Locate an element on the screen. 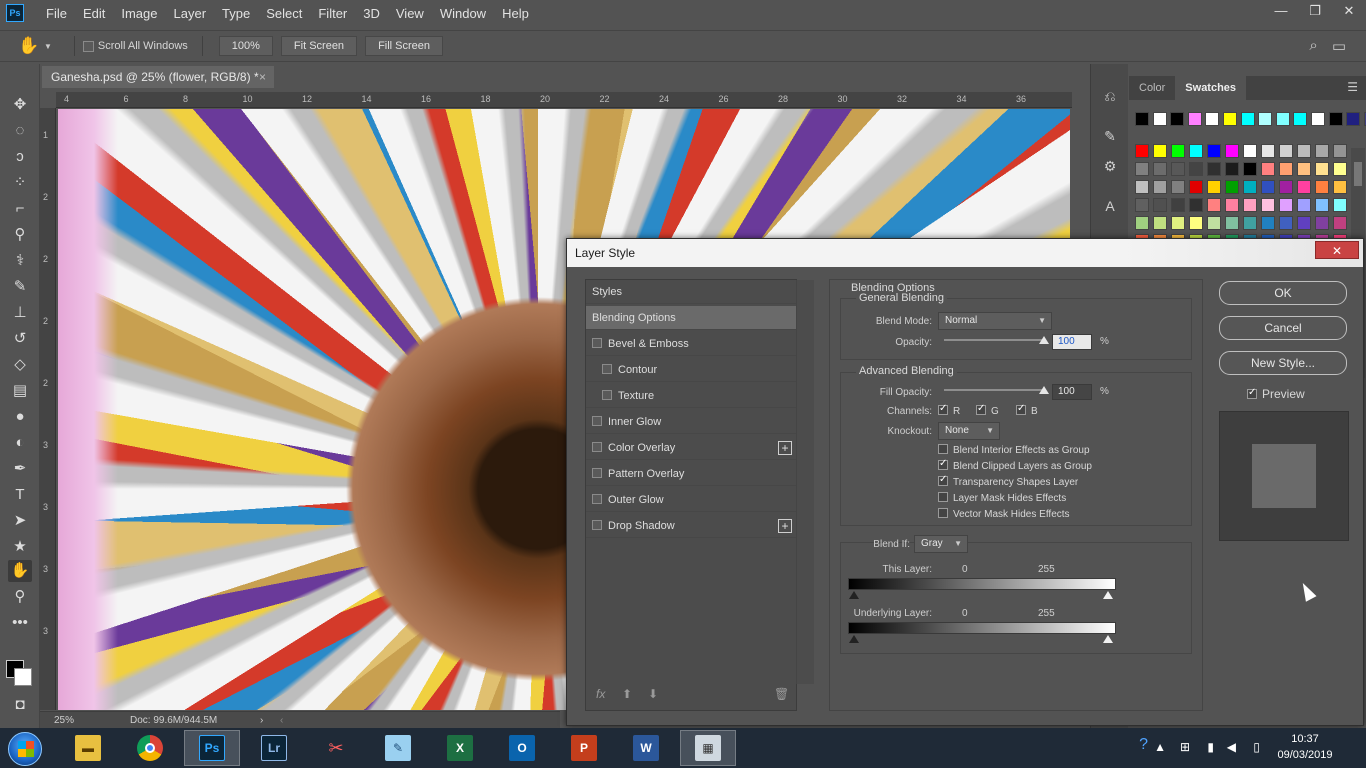  add-effect-icon: + is located at coordinates (785, 448).